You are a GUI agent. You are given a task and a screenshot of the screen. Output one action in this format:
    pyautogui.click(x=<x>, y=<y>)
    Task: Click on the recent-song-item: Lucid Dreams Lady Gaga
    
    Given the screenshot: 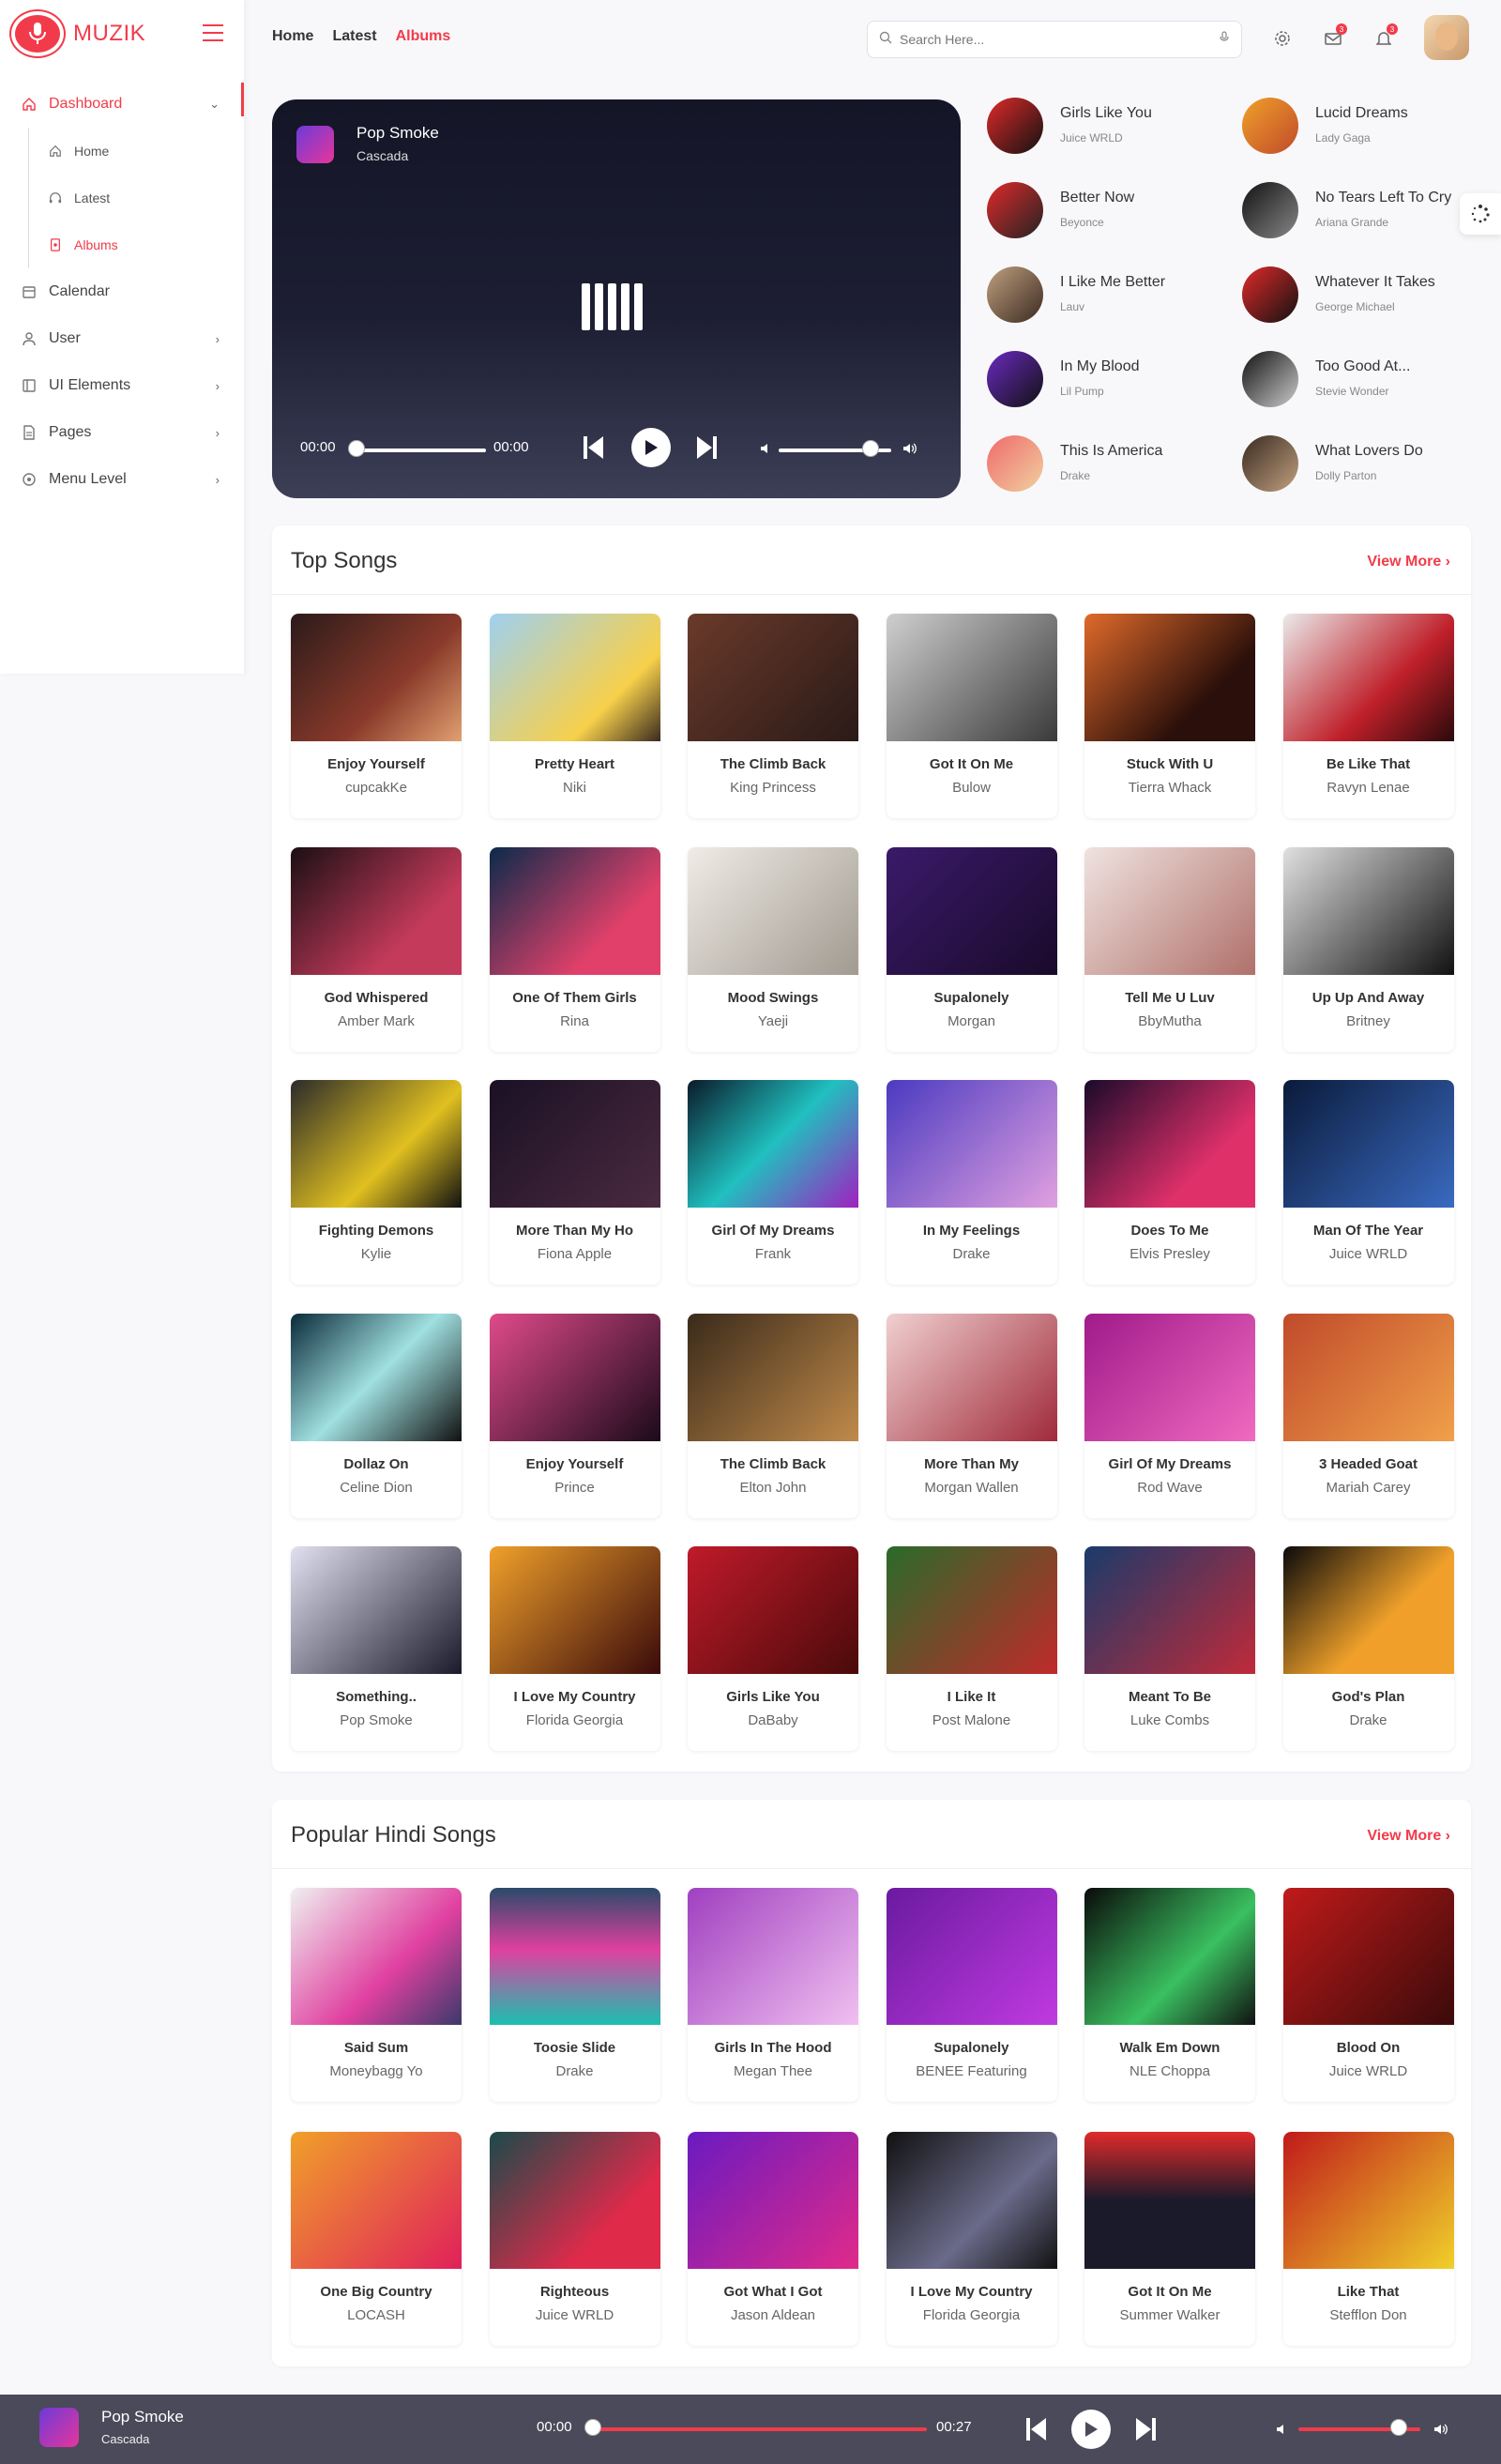 What is the action you would take?
    pyautogui.click(x=1353, y=128)
    